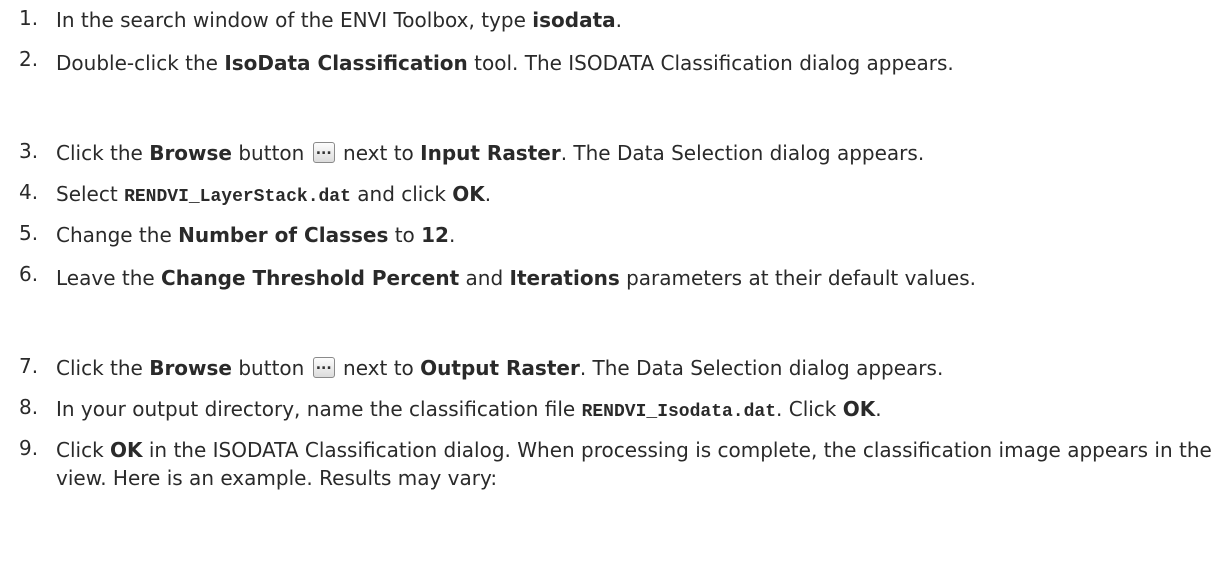 Image resolution: width=1229 pixels, height=565 pixels. Describe the element at coordinates (29, 233) in the screenshot. I see `step-number: 5.` at that location.